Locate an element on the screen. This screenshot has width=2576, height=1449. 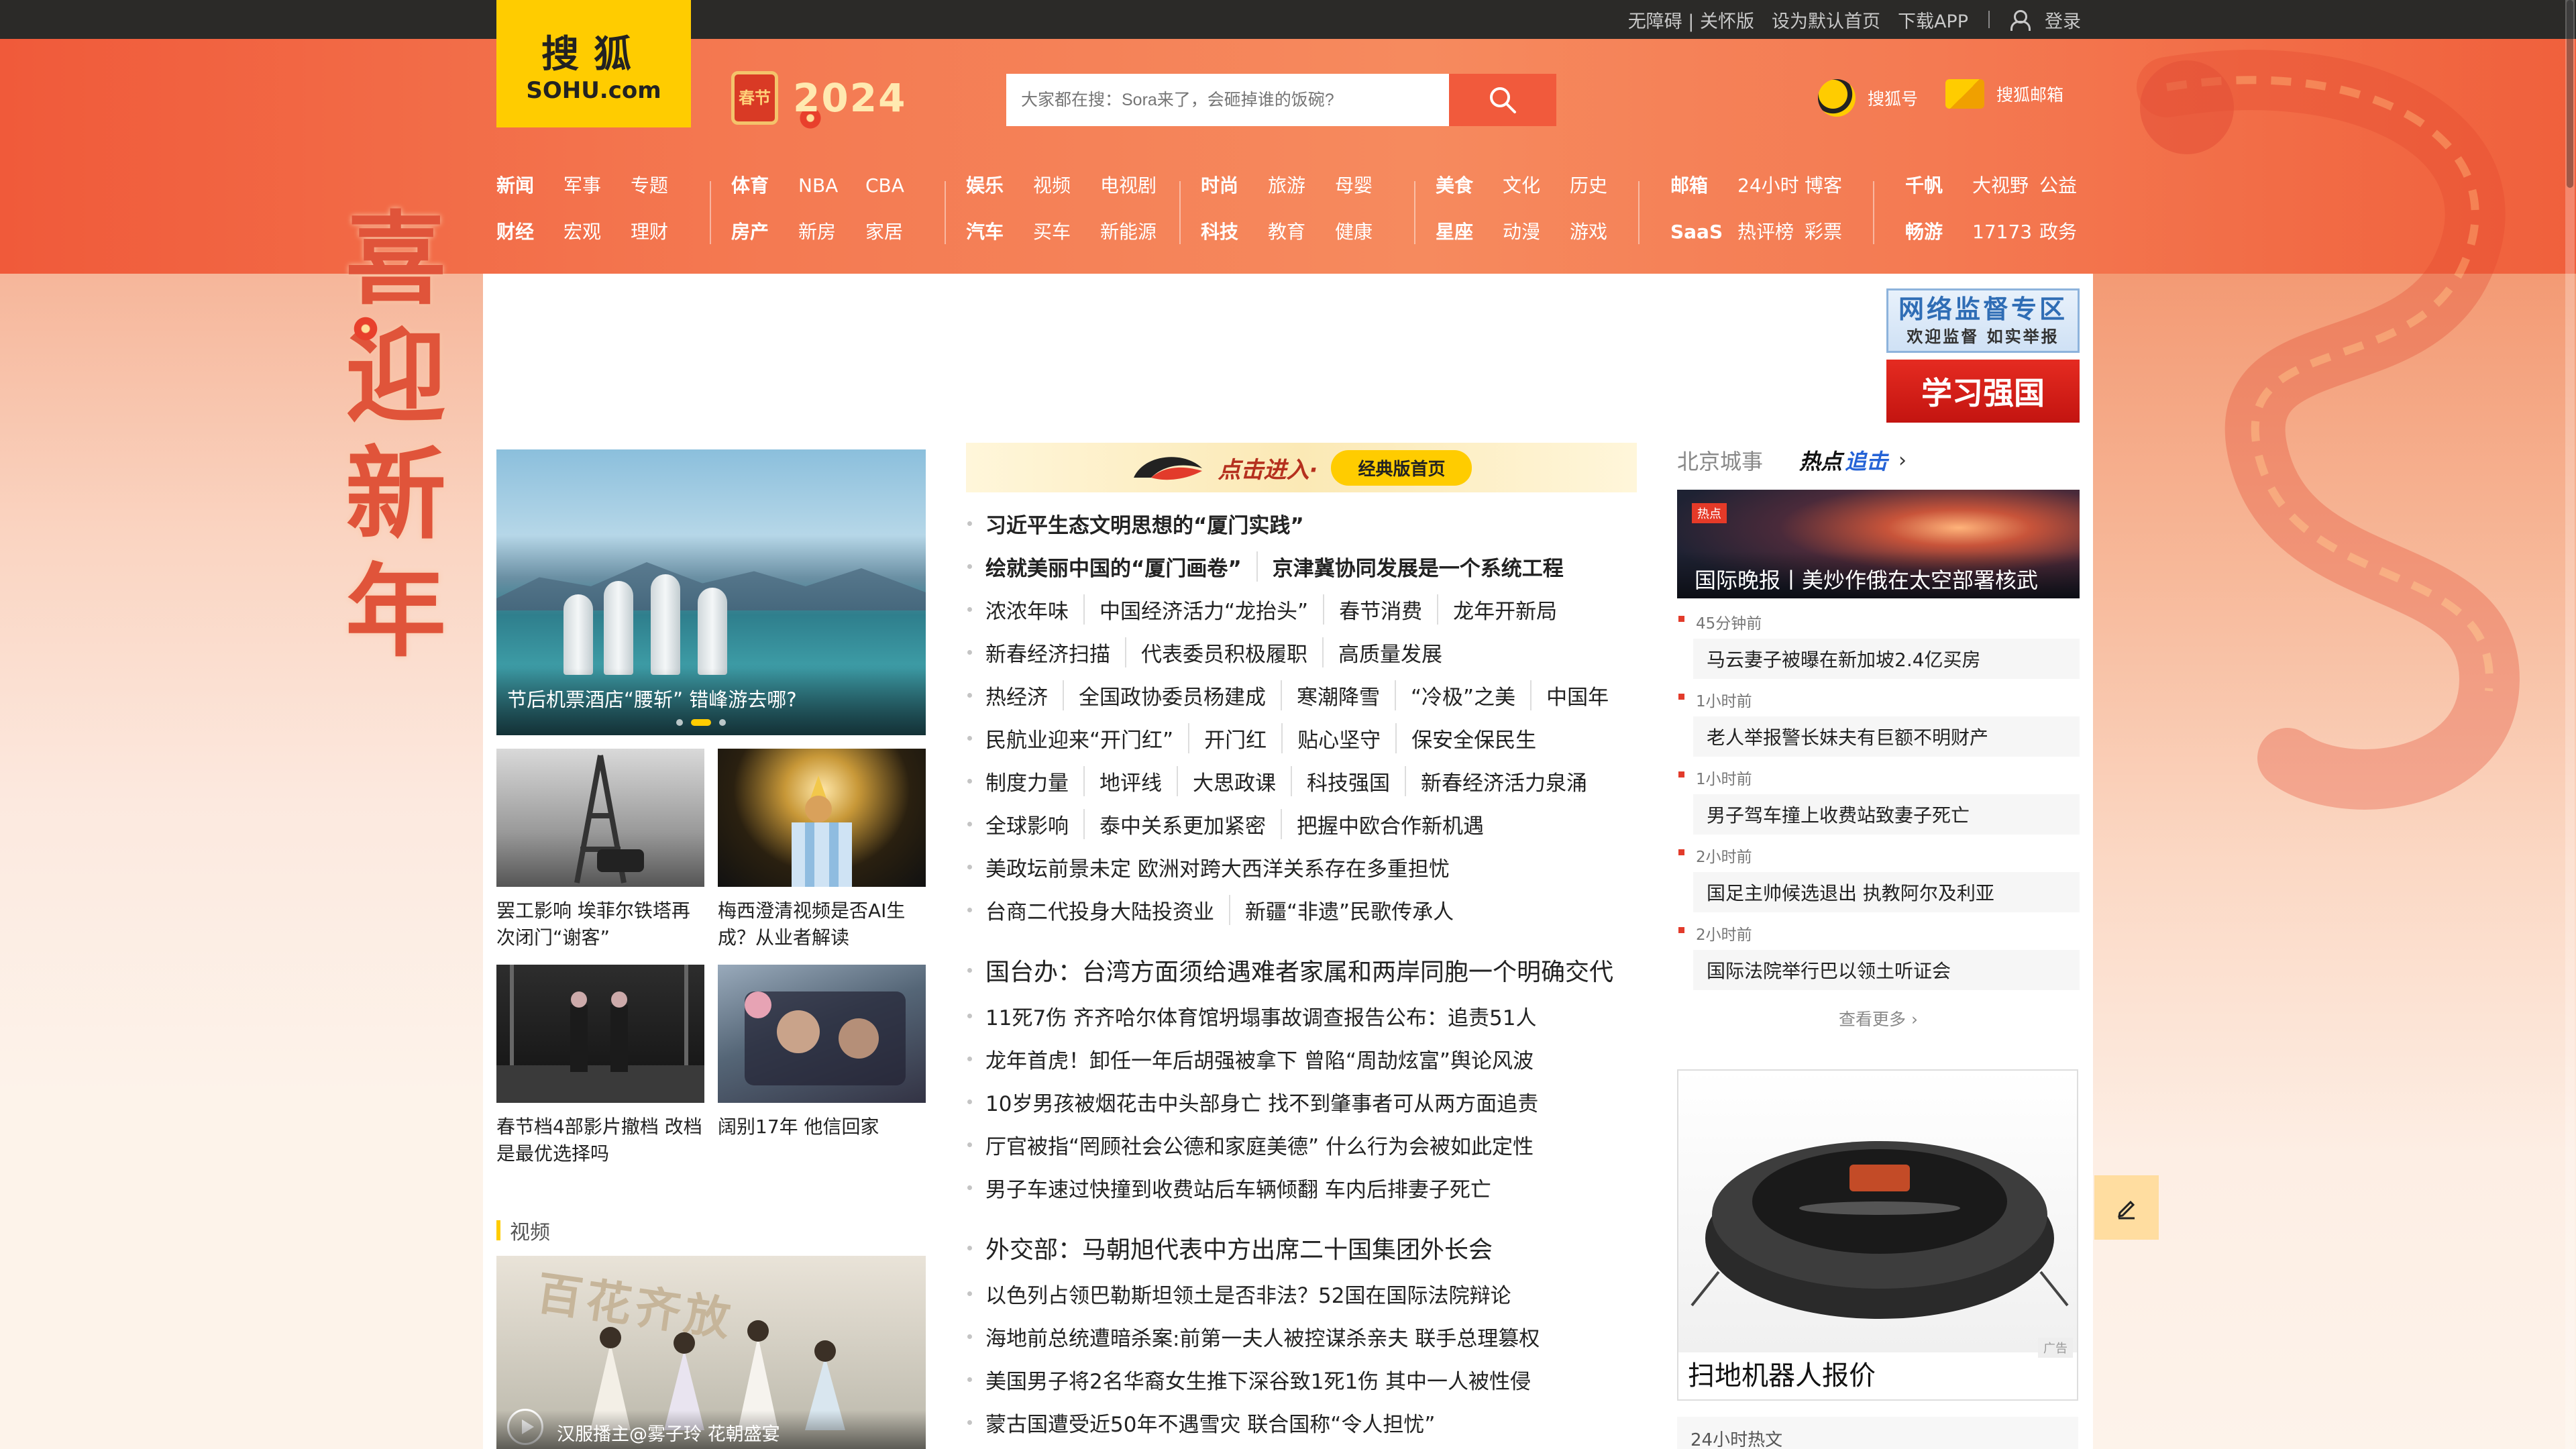
scrollbar-thumb is located at coordinates (2570, 94).